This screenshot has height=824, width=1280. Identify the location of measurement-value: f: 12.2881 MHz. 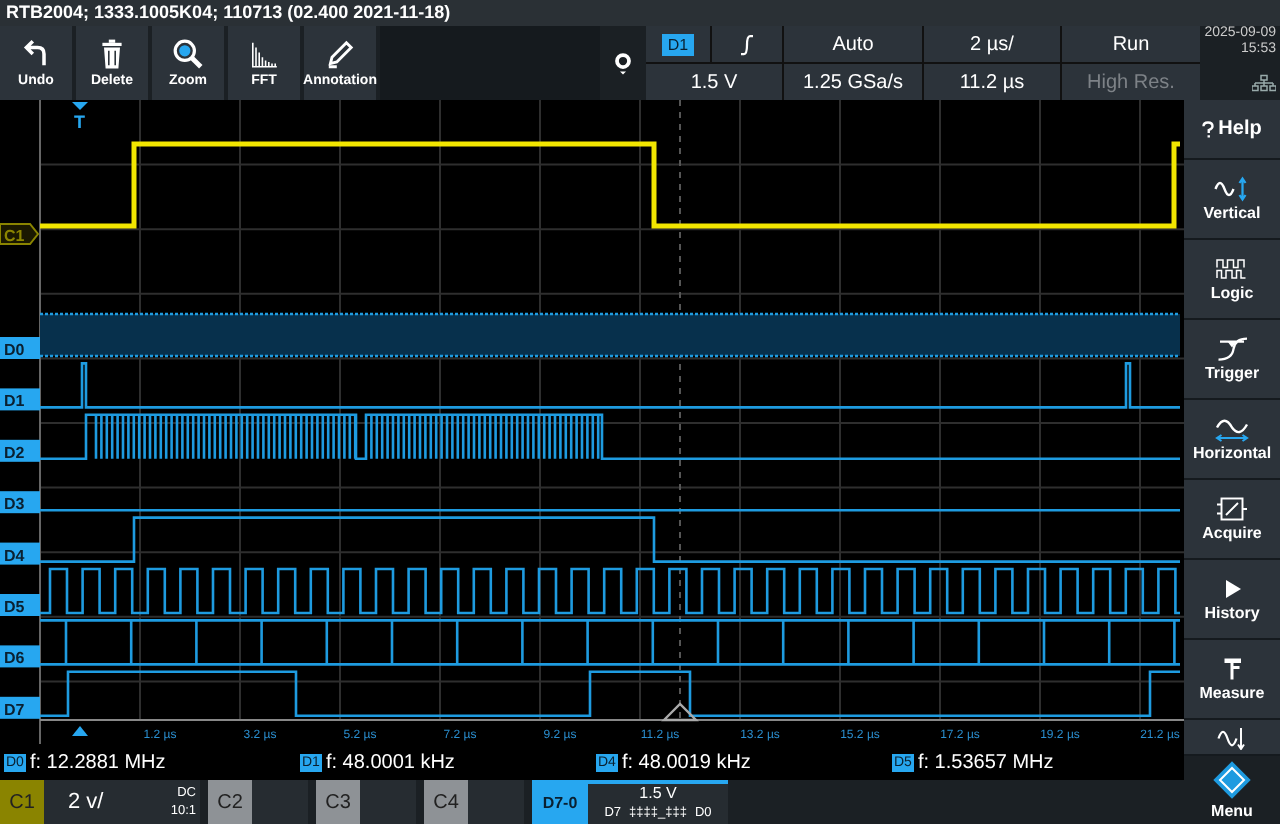
(97, 762).